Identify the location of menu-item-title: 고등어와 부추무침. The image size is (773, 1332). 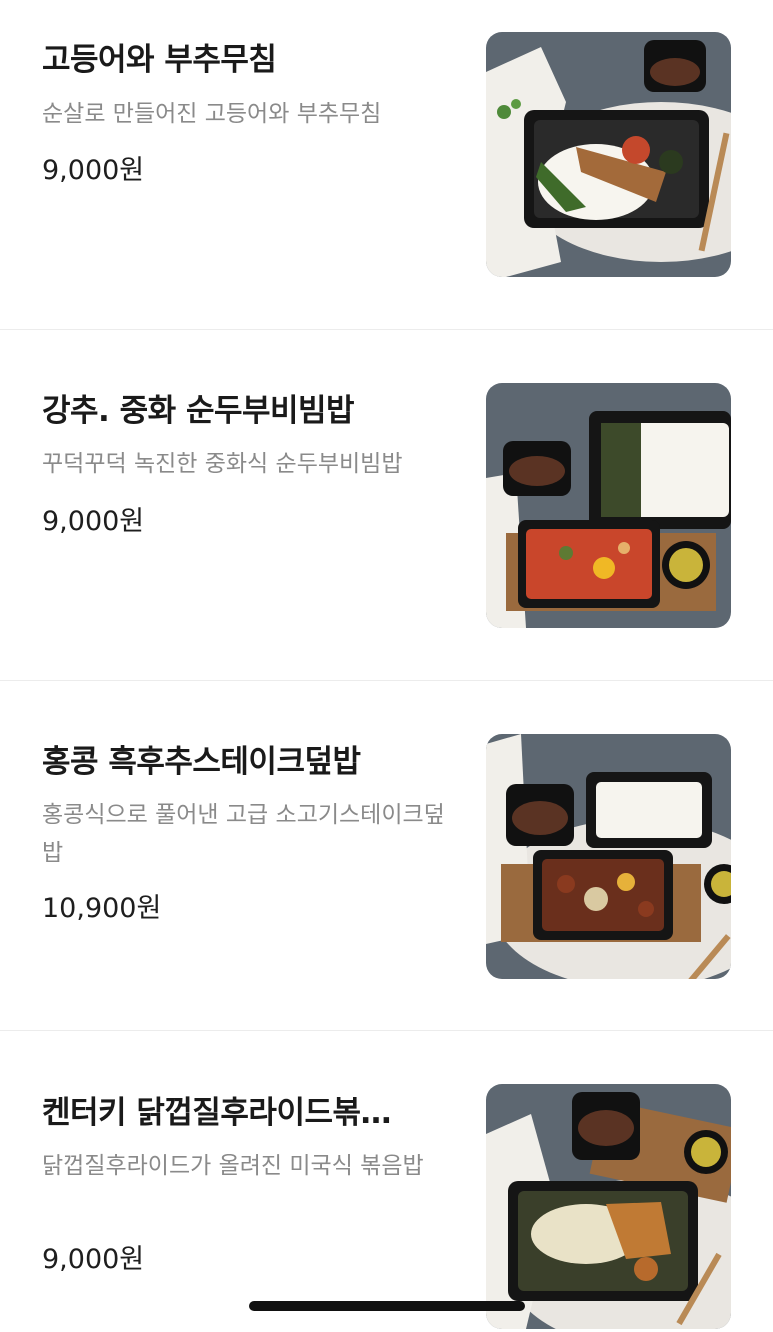
(159, 60).